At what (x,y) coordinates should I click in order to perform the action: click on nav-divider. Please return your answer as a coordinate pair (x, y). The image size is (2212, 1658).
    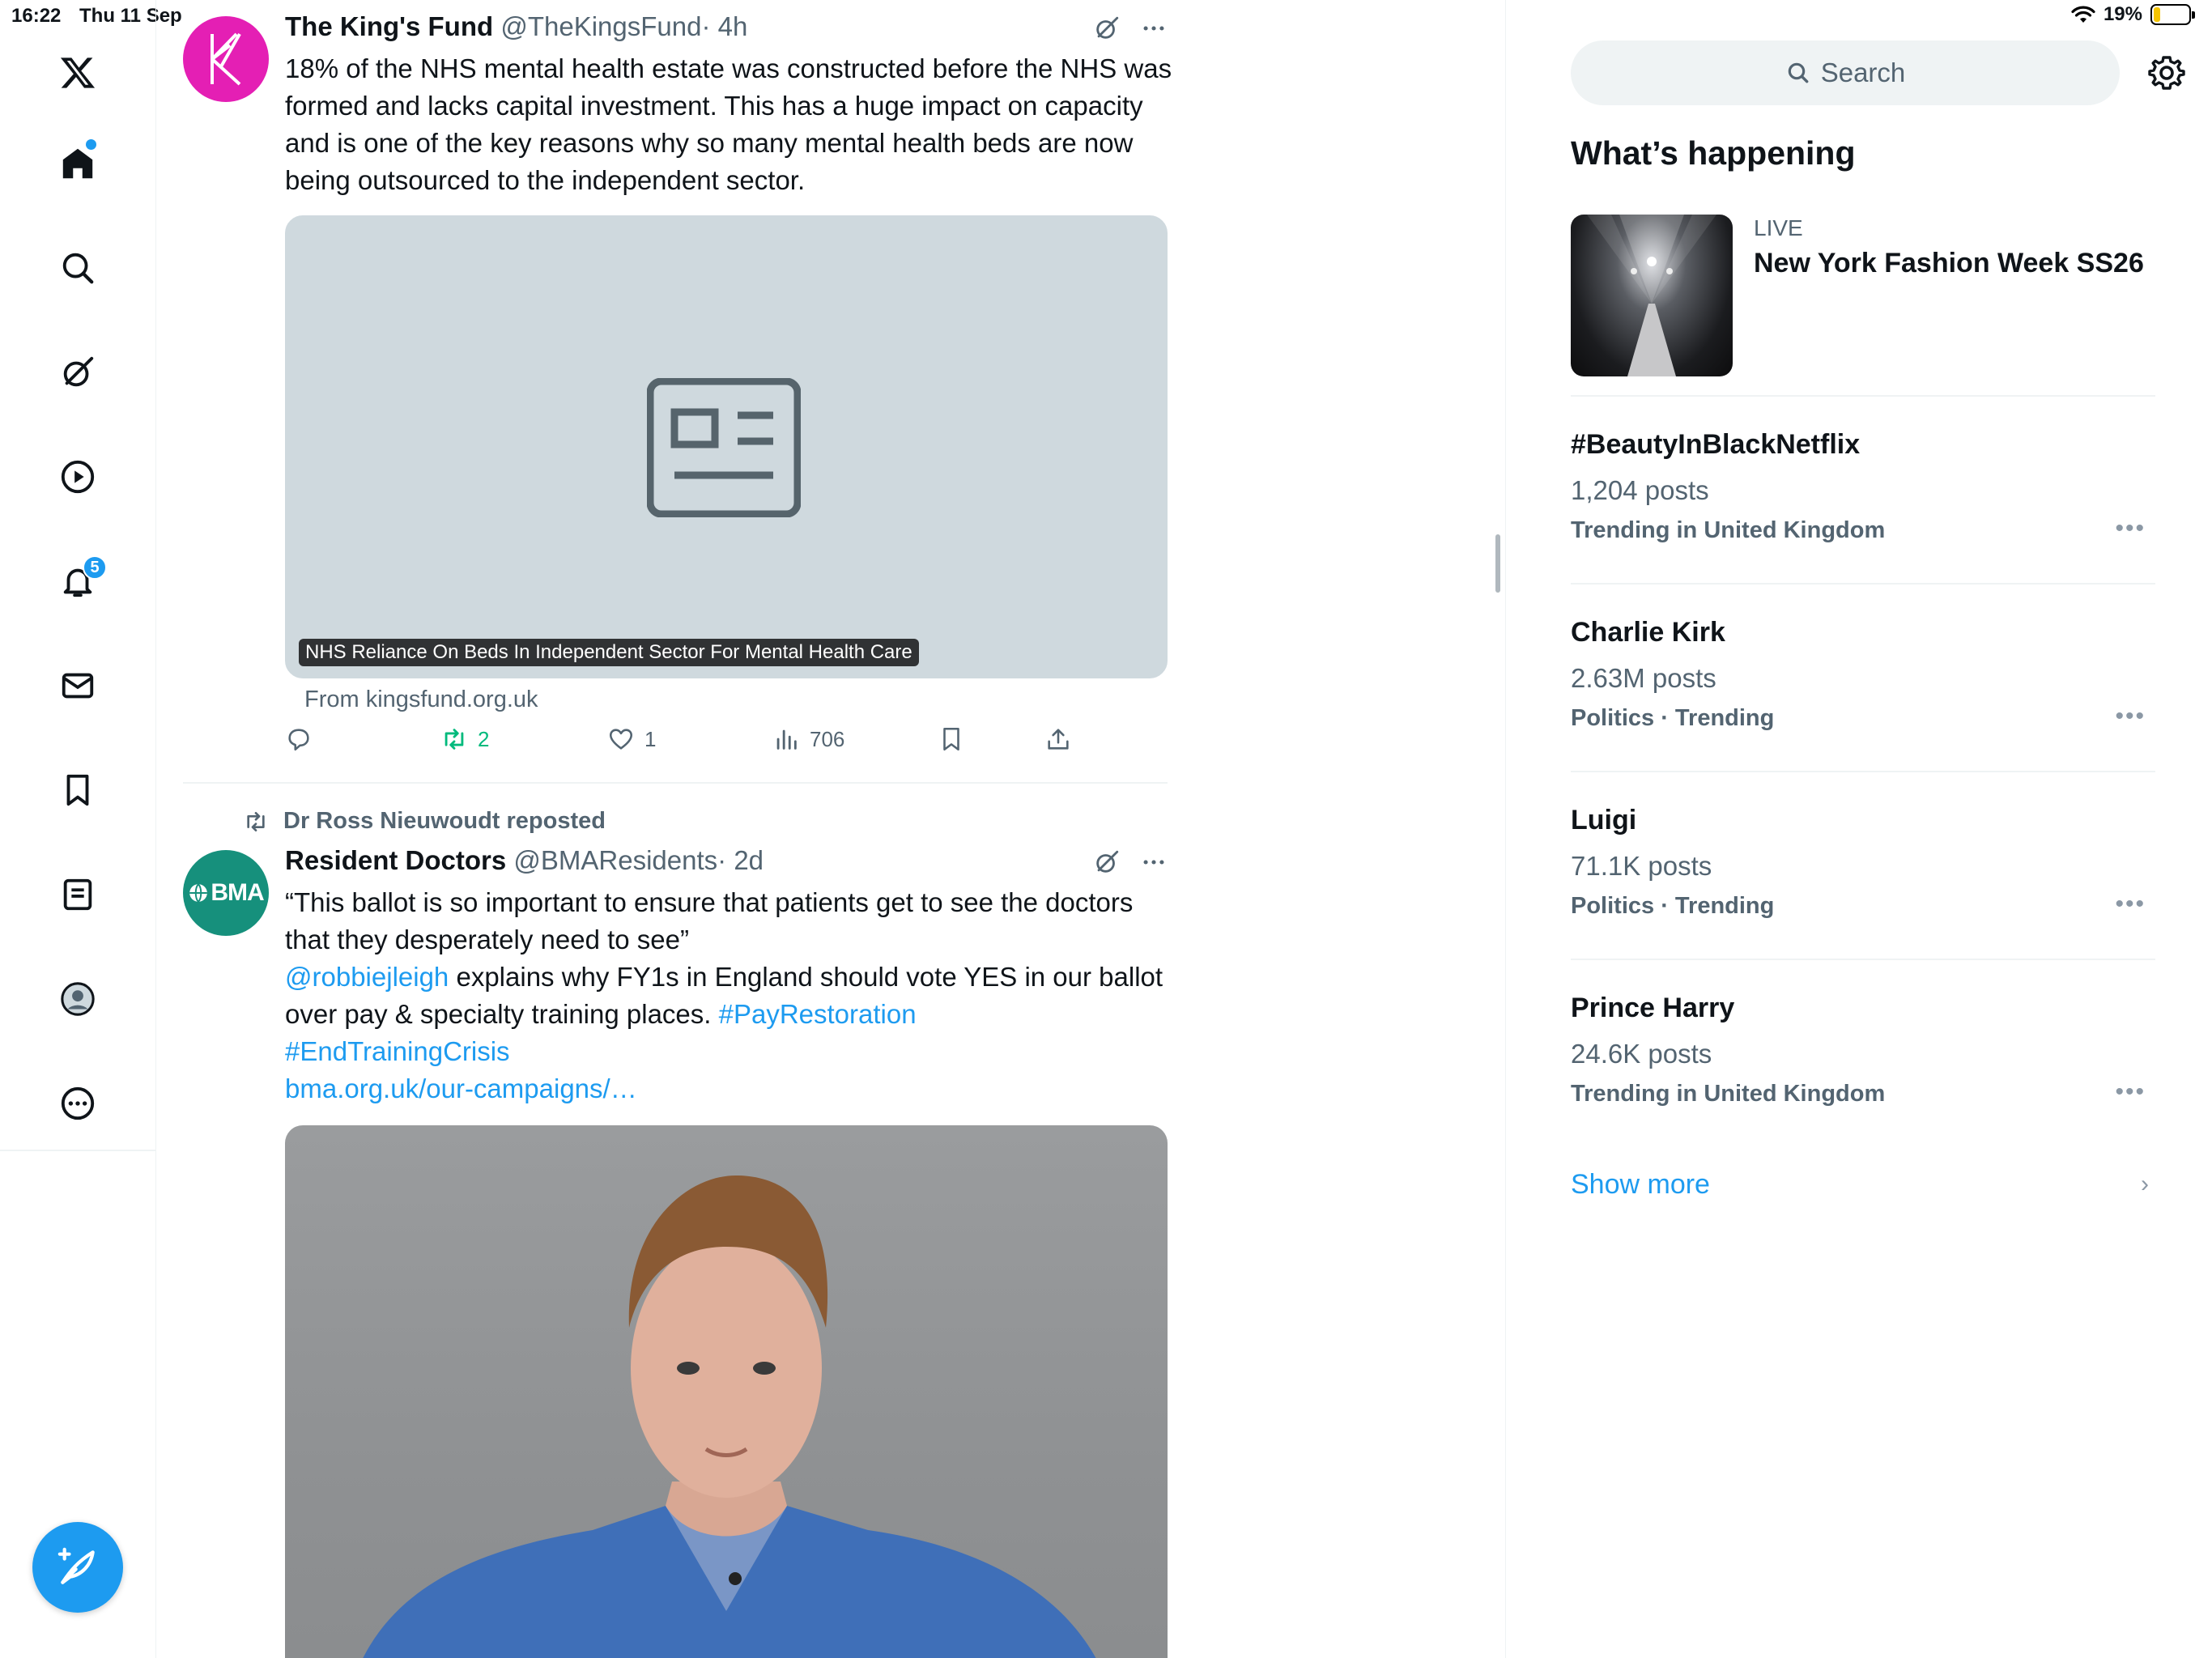
    Looking at the image, I should click on (78, 1150).